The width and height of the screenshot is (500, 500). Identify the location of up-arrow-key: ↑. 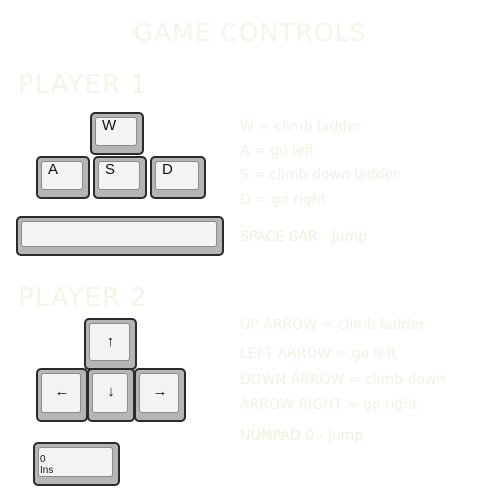
(110, 344).